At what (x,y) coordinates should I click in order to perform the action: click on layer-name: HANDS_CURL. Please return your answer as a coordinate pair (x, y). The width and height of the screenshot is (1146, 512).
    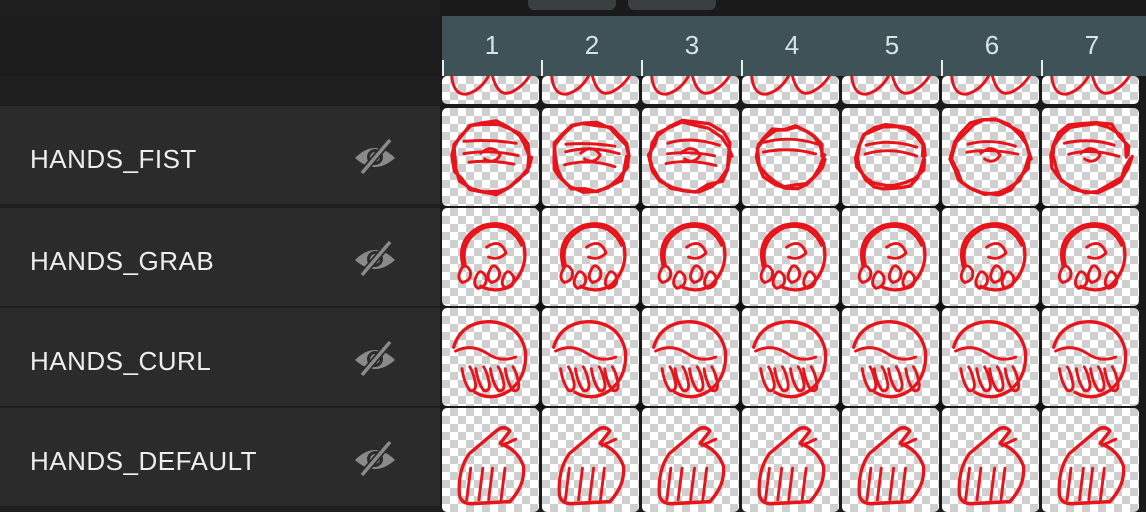
    Looking at the image, I should click on (121, 361).